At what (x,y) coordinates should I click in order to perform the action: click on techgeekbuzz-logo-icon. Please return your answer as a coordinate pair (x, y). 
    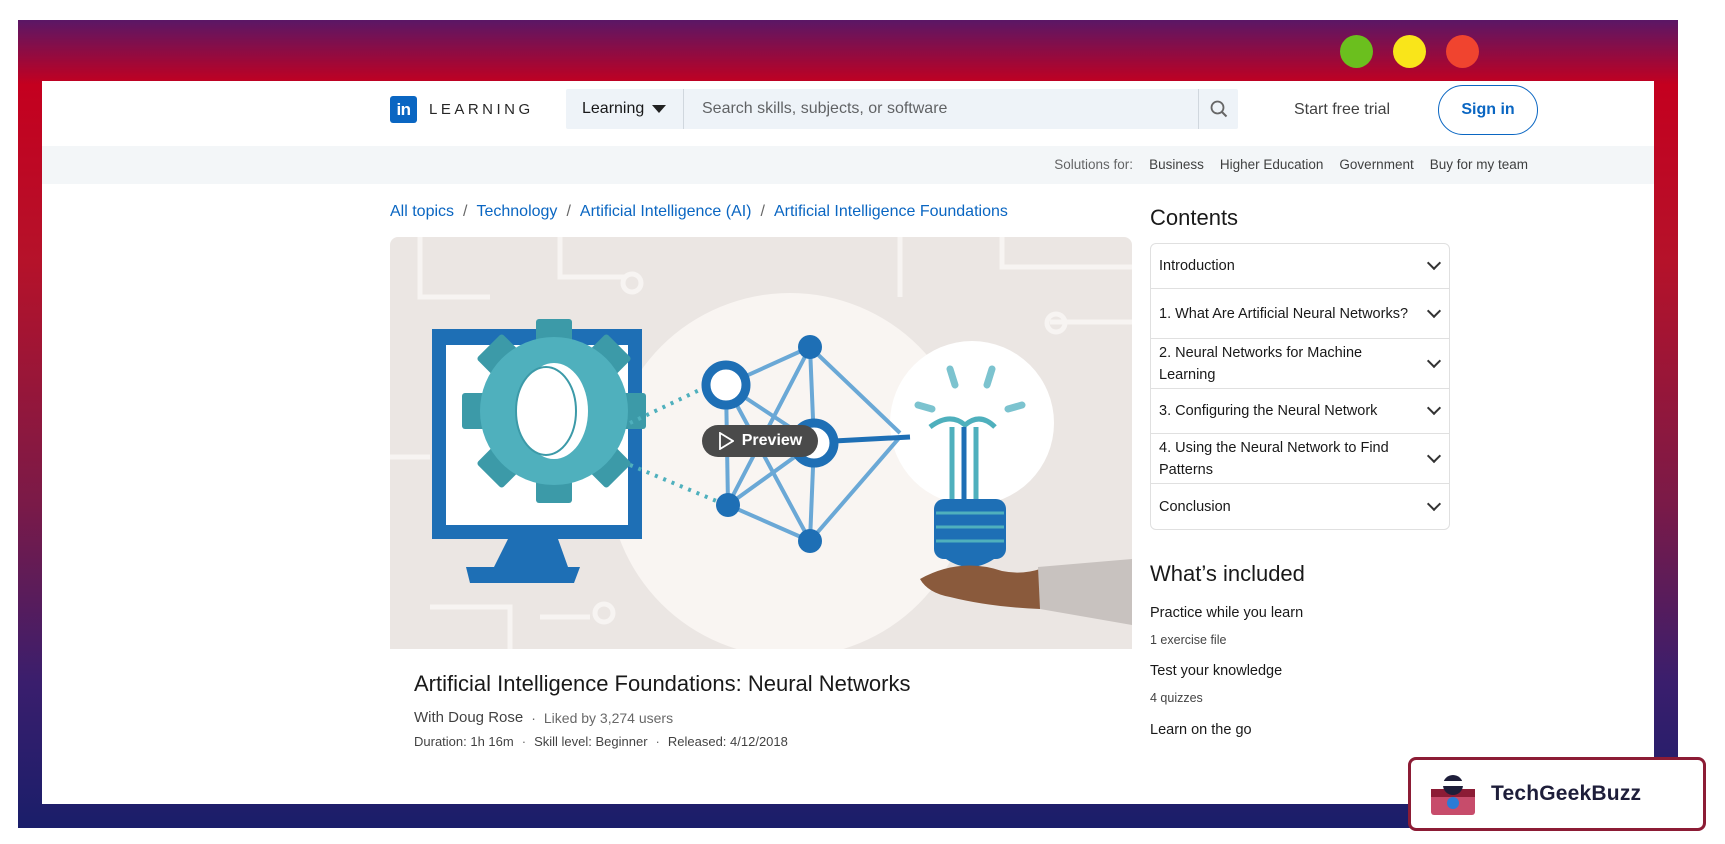
    Looking at the image, I should click on (1453, 795).